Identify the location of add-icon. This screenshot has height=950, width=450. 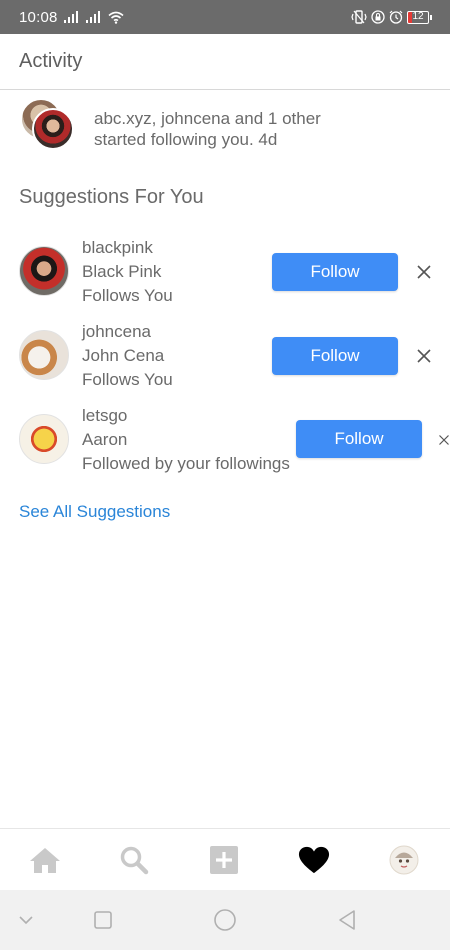
(224, 860).